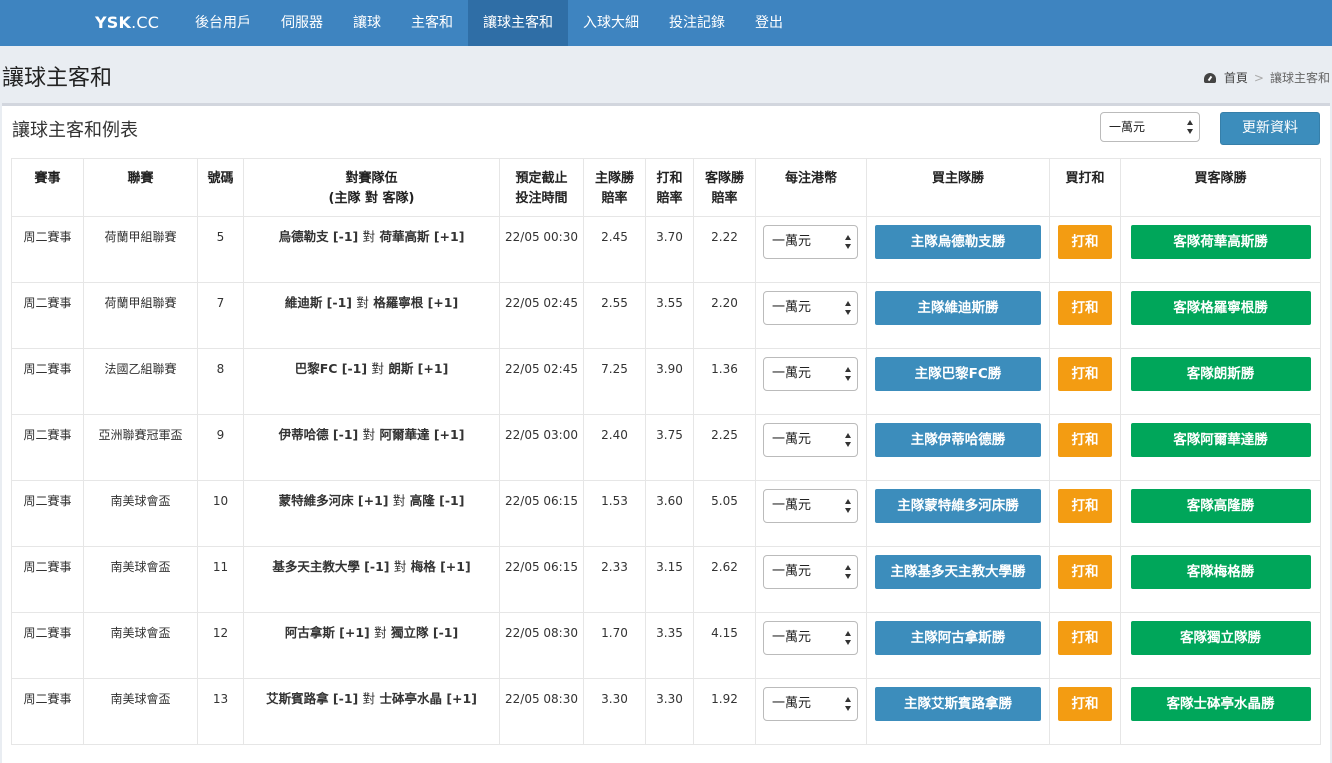 The image size is (1332, 763). Describe the element at coordinates (1236, 77) in the screenshot. I see `breadcrumb-home-link: 首頁` at that location.